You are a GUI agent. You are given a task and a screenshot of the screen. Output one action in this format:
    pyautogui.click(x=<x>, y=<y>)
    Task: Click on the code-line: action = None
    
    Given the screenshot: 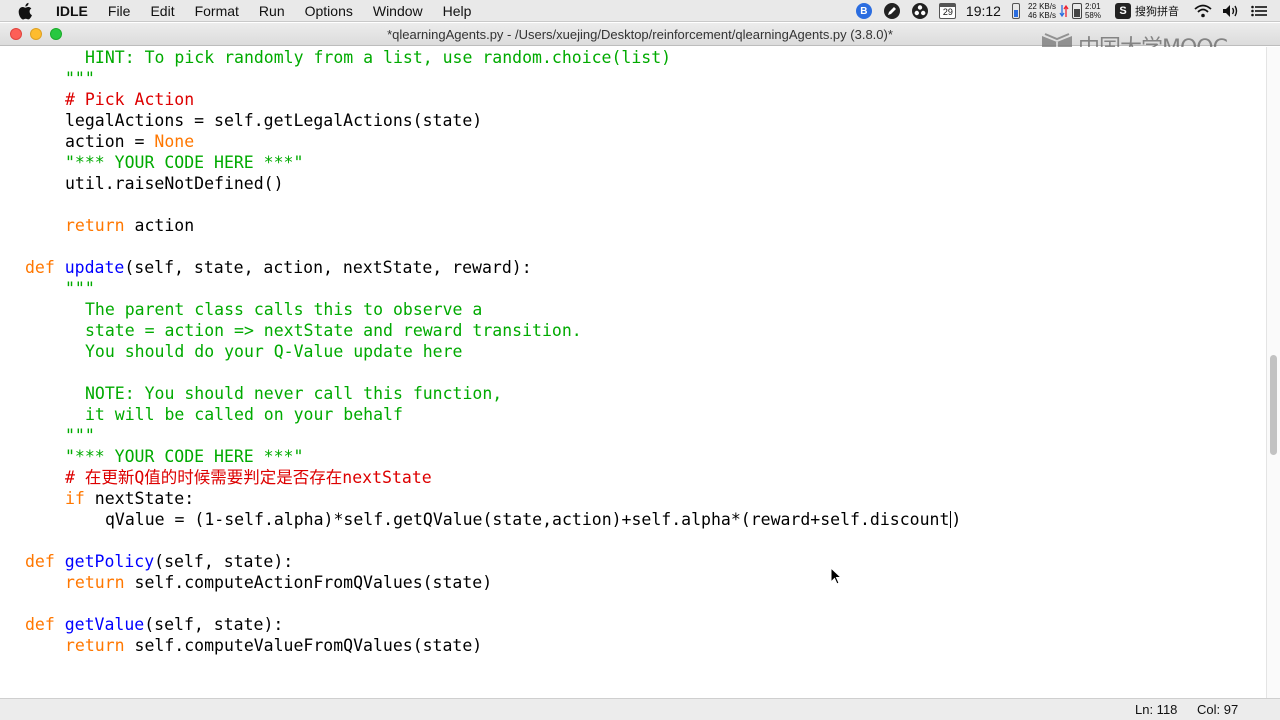 What is the action you would take?
    pyautogui.click(x=129, y=141)
    